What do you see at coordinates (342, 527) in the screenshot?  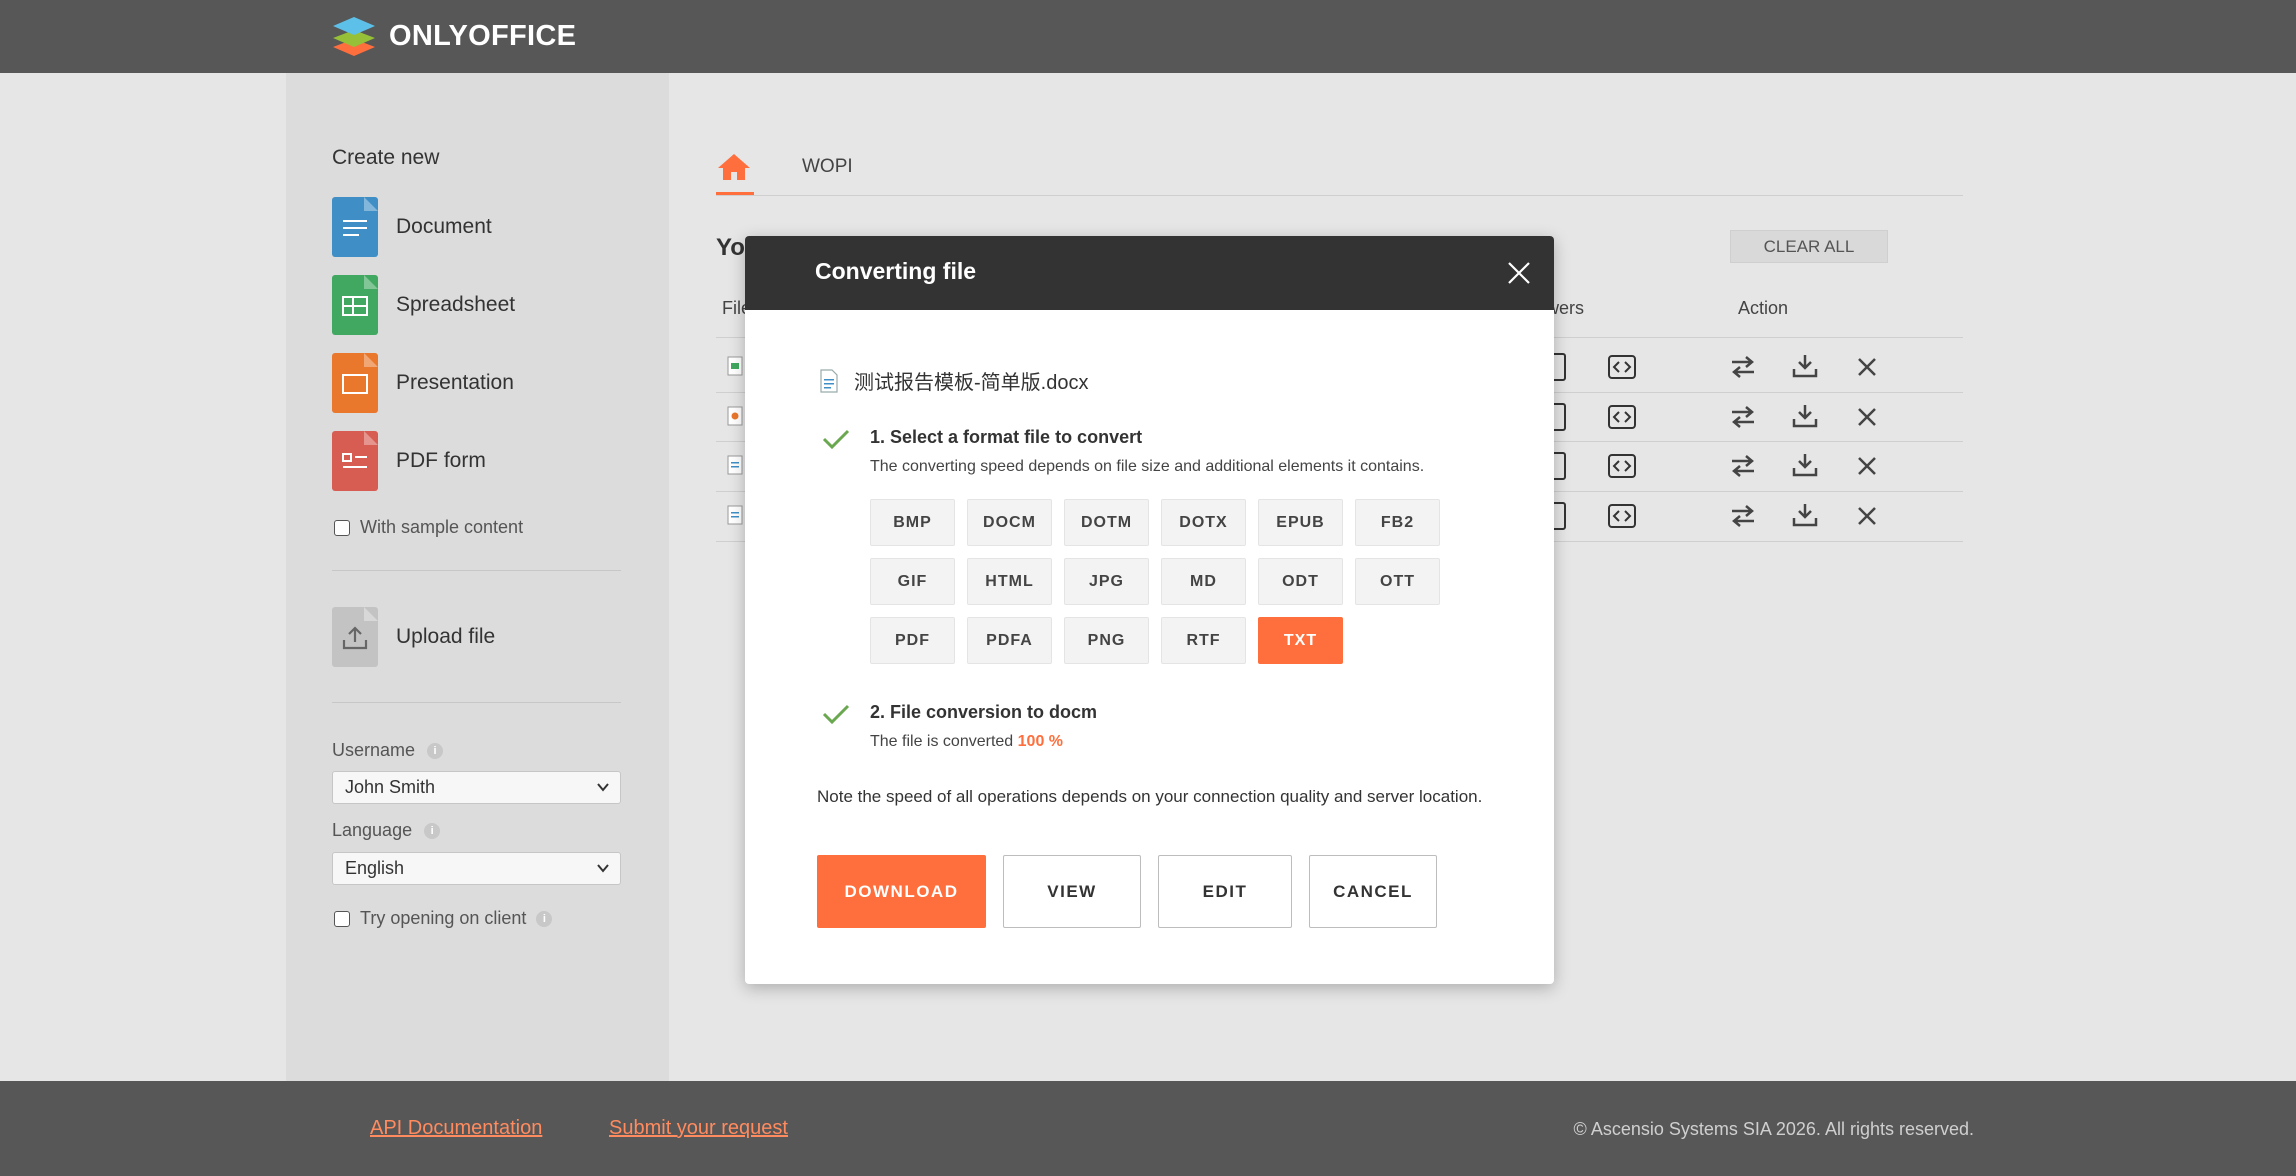 I see `sample-content-checkbox` at bounding box center [342, 527].